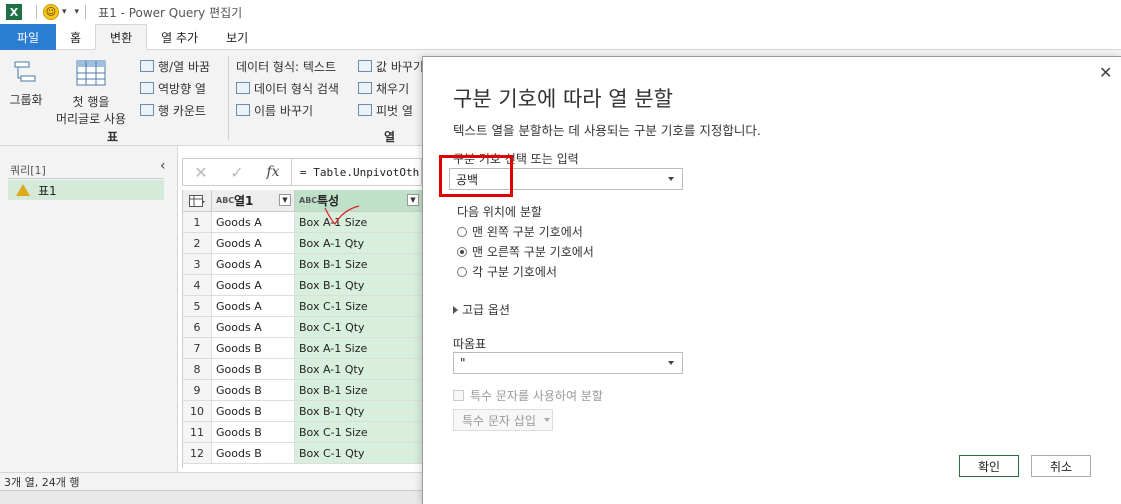 This screenshot has width=1121, height=504. What do you see at coordinates (197, 222) in the screenshot?
I see `row-number: 1` at bounding box center [197, 222].